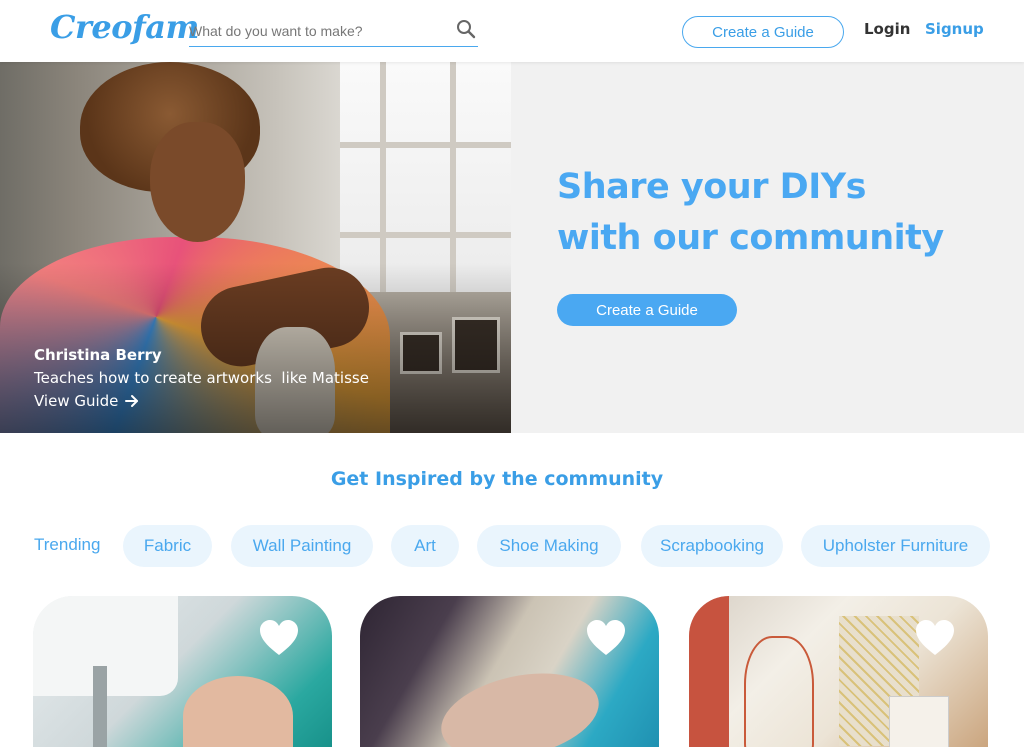 The height and width of the screenshot is (747, 1024). What do you see at coordinates (132, 401) in the screenshot?
I see `arrow-right-icon` at bounding box center [132, 401].